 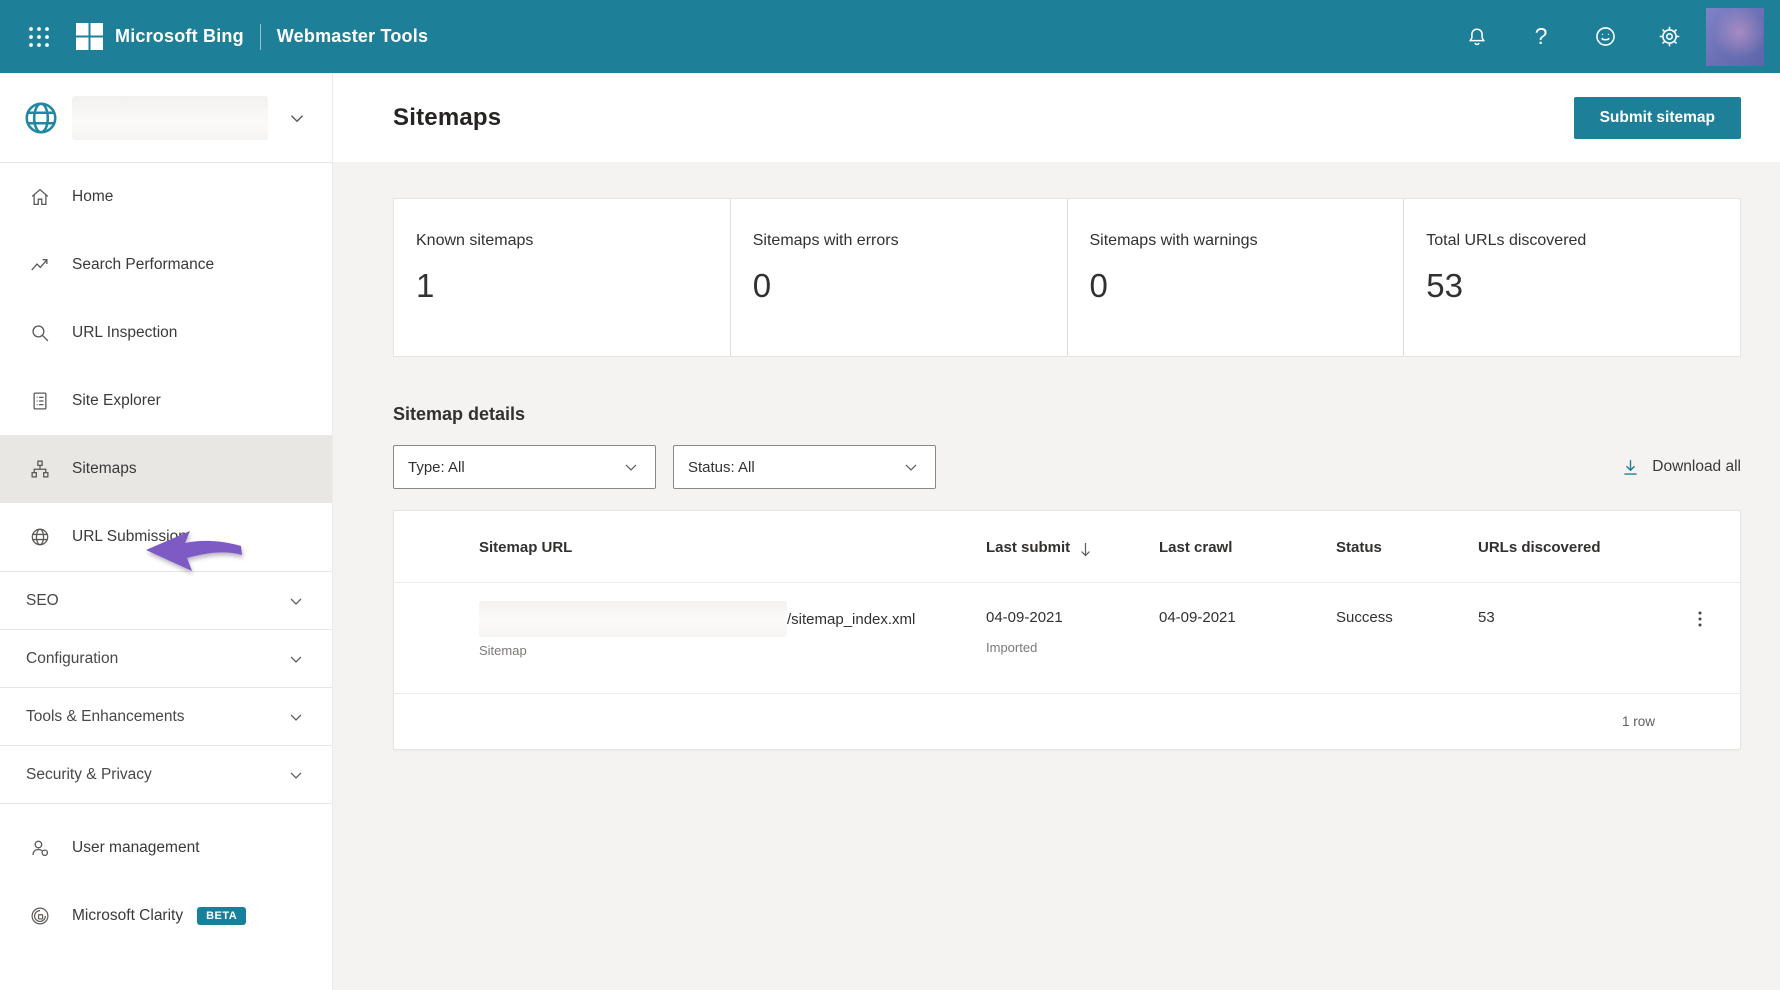 I want to click on trending-up-icon, so click(x=39, y=265).